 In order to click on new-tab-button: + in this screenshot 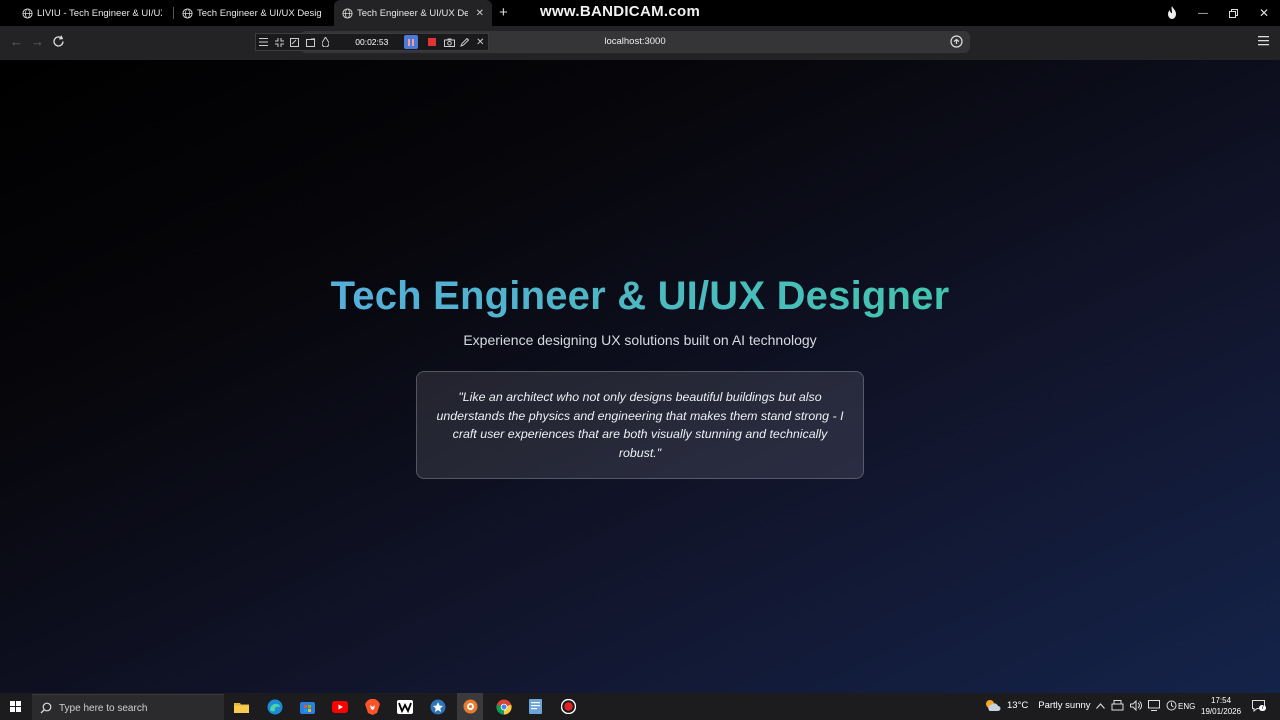, I will do `click(503, 12)`.